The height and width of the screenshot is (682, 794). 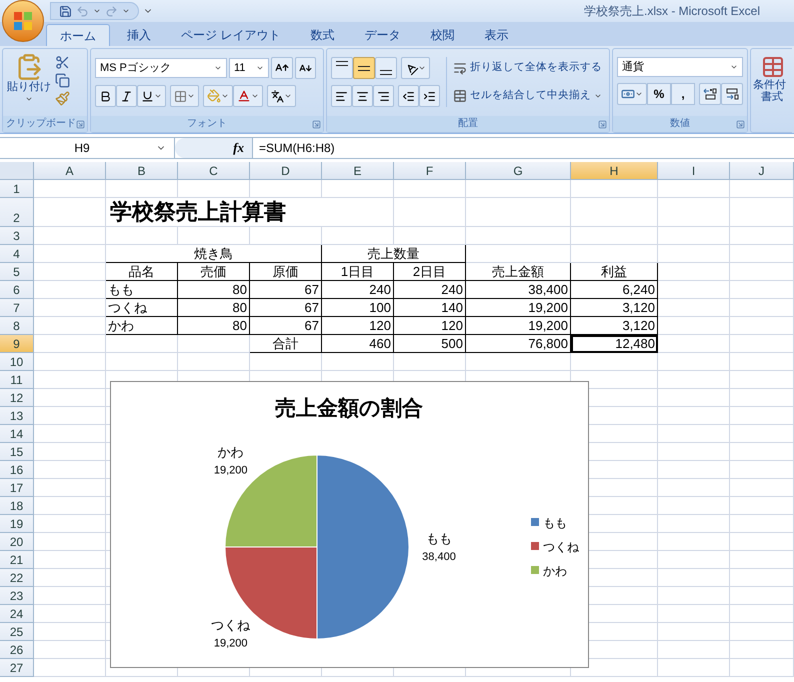 I want to click on row-header: 18, so click(x=17, y=506).